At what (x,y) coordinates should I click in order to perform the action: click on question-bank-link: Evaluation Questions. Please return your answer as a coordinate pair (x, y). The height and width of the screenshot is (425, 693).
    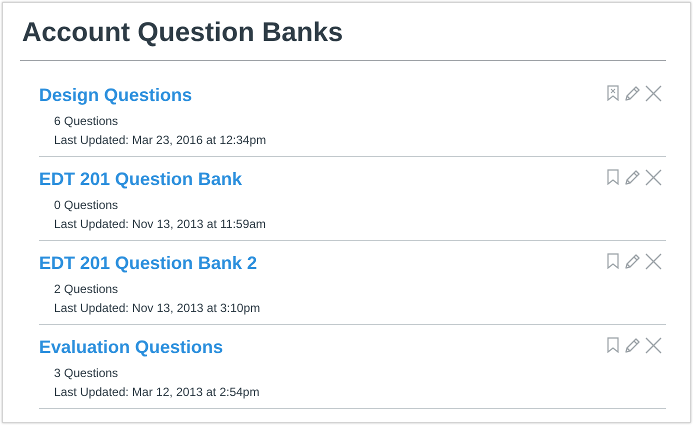
    Looking at the image, I should click on (131, 347).